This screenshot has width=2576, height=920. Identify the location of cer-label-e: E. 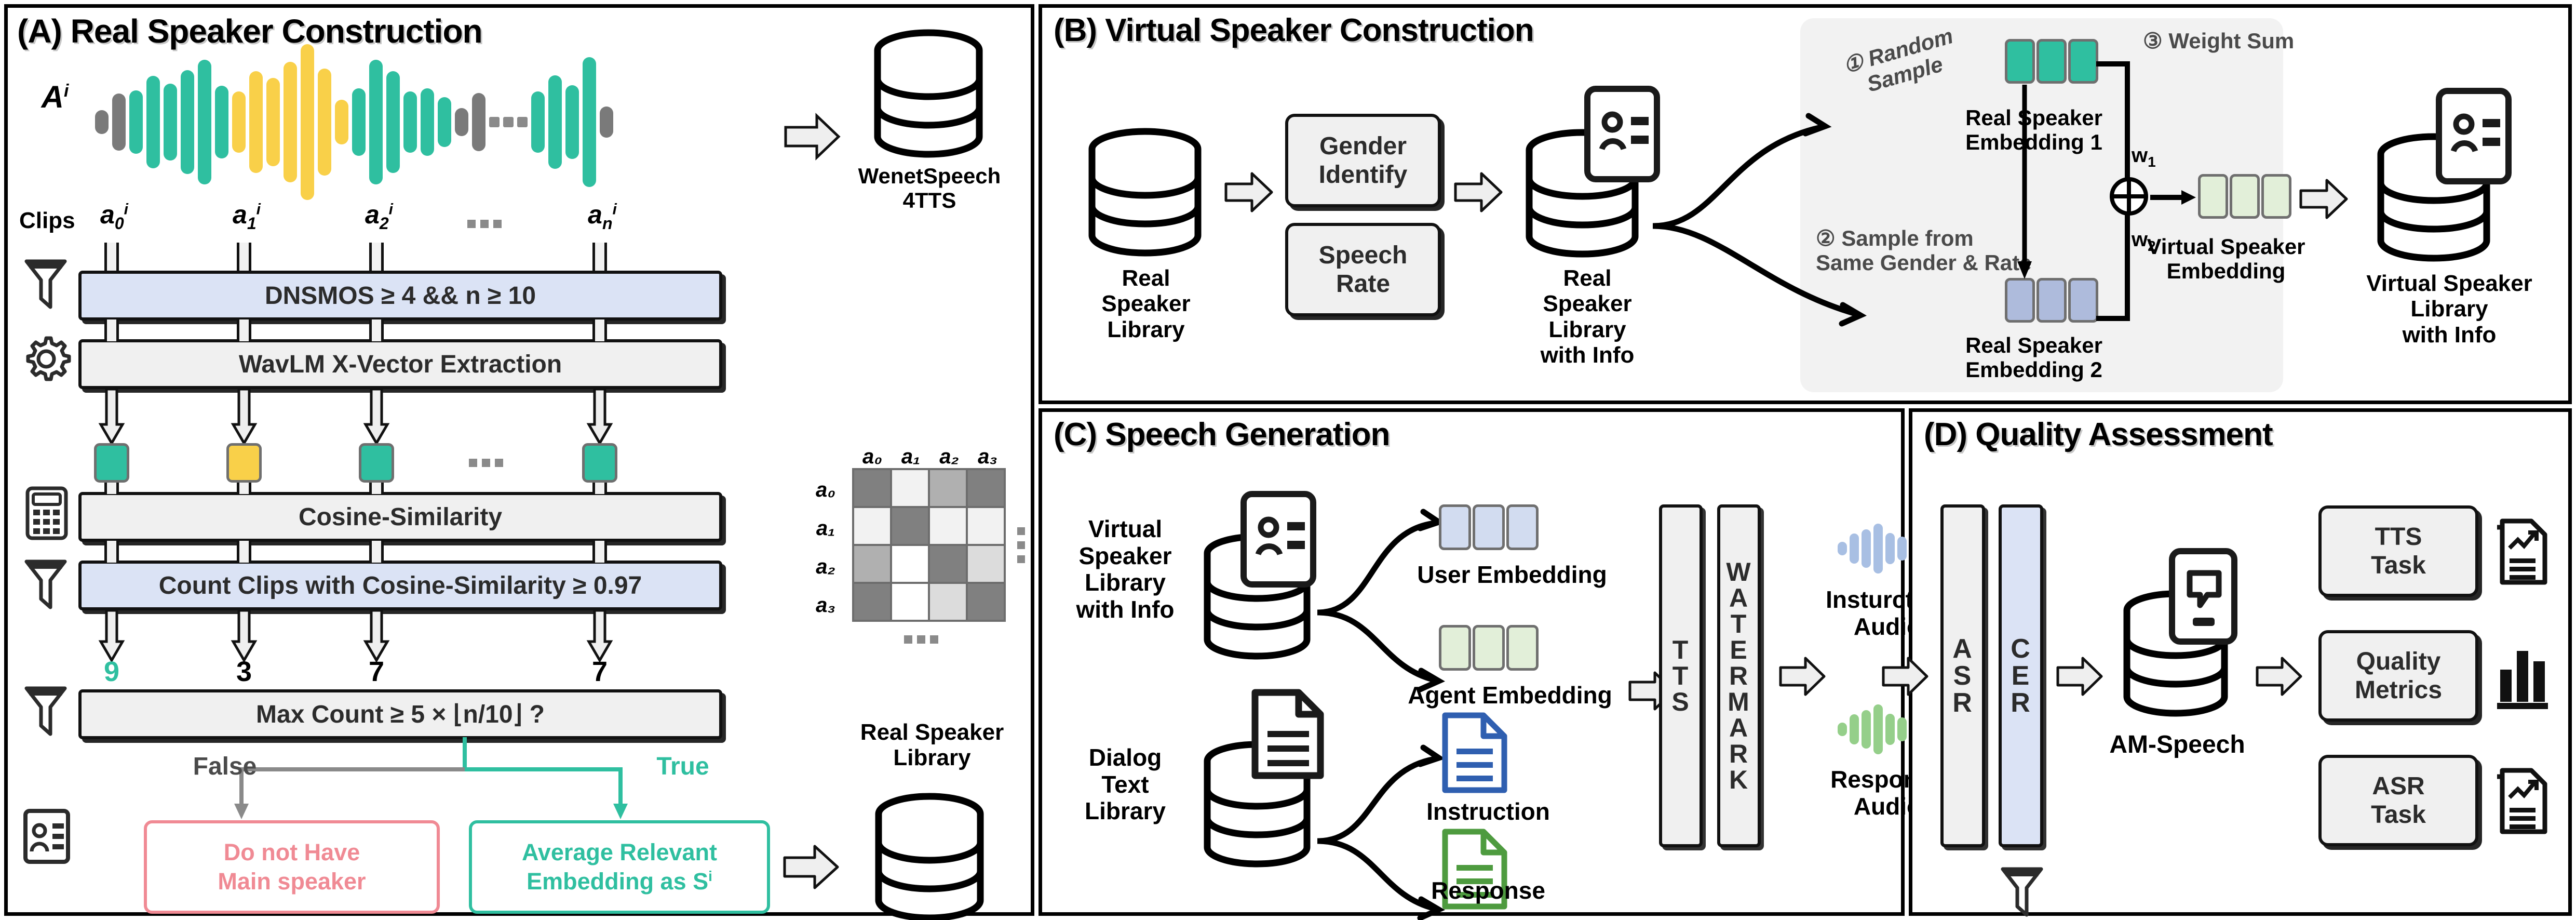
(2021, 676).